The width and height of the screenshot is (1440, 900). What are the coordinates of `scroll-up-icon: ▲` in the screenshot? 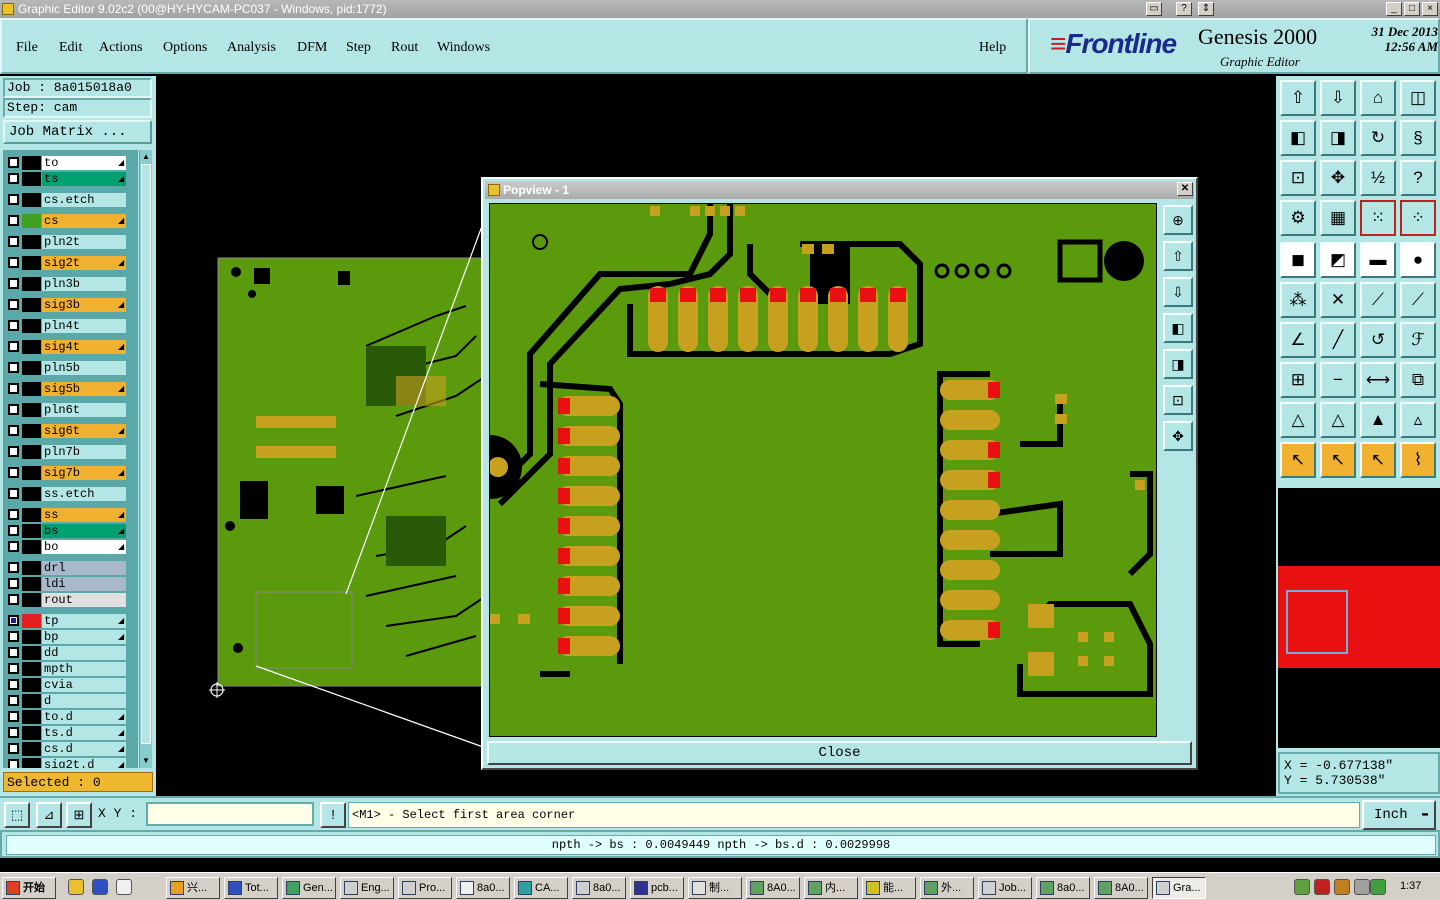 It's located at (146, 157).